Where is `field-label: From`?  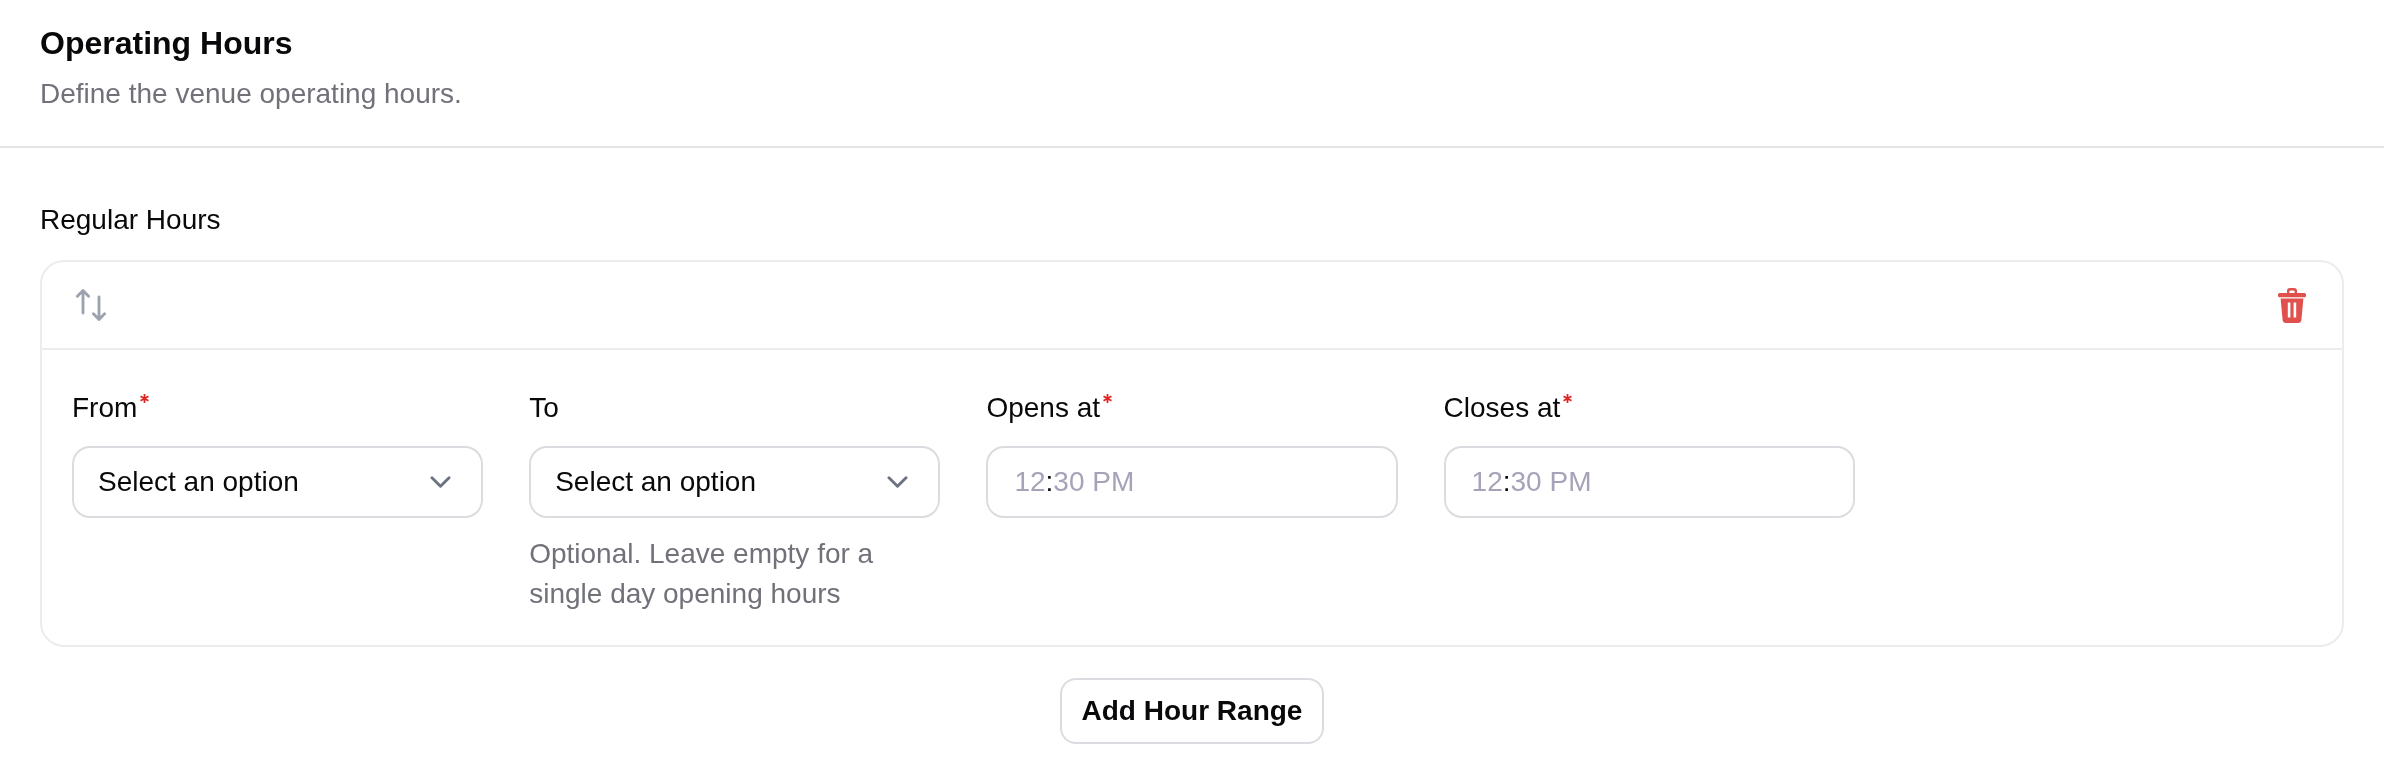 field-label: From is located at coordinates (105, 408).